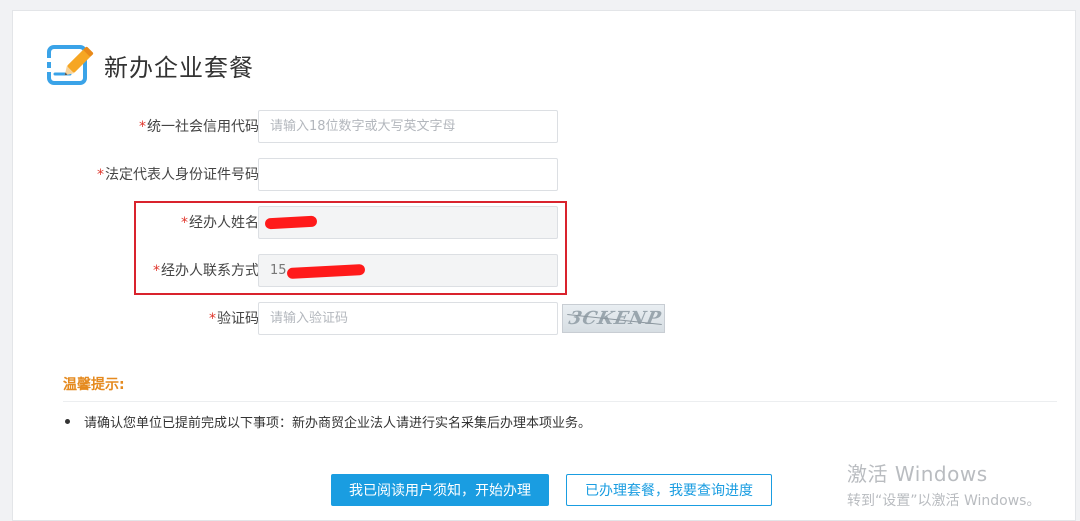 The width and height of the screenshot is (1080, 521). What do you see at coordinates (179, 67) in the screenshot?
I see `page-title: 新办企业套餐` at bounding box center [179, 67].